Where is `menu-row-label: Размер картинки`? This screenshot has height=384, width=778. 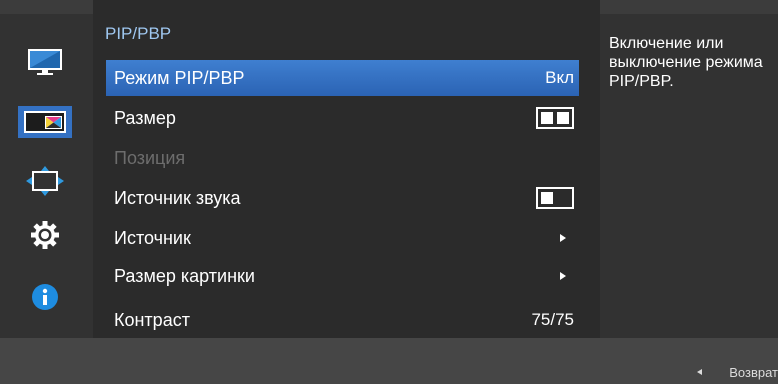
menu-row-label: Размер картинки is located at coordinates (184, 275).